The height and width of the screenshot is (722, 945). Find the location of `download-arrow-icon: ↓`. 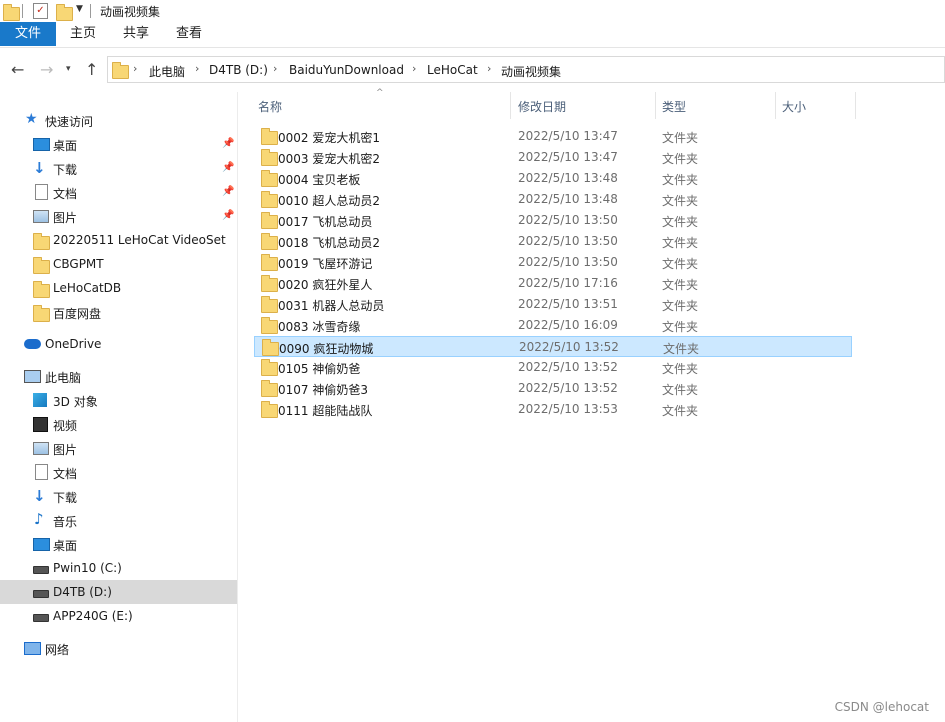

download-arrow-icon: ↓ is located at coordinates (39, 168).